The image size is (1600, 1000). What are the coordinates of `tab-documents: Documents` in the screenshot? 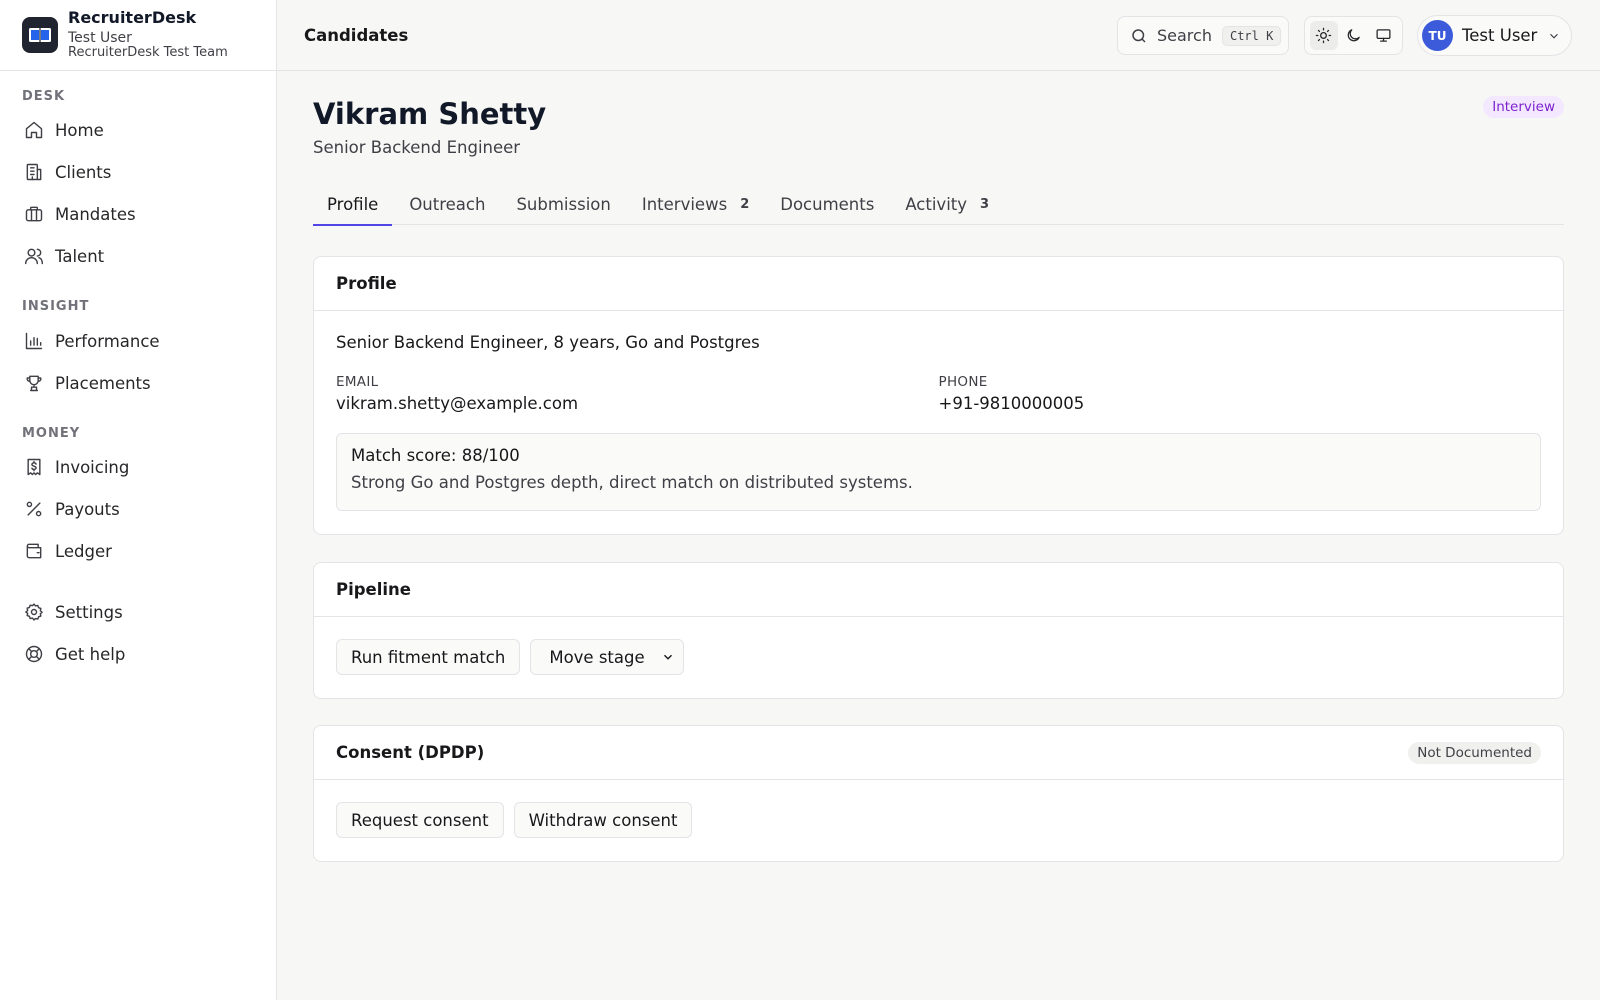 It's located at (827, 204).